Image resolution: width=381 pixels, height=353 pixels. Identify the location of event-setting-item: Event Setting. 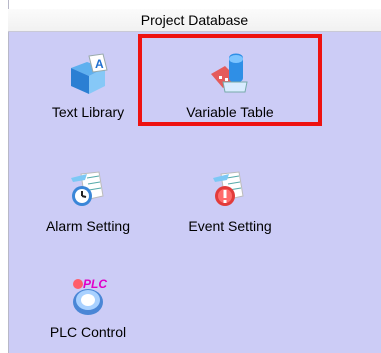
(230, 200).